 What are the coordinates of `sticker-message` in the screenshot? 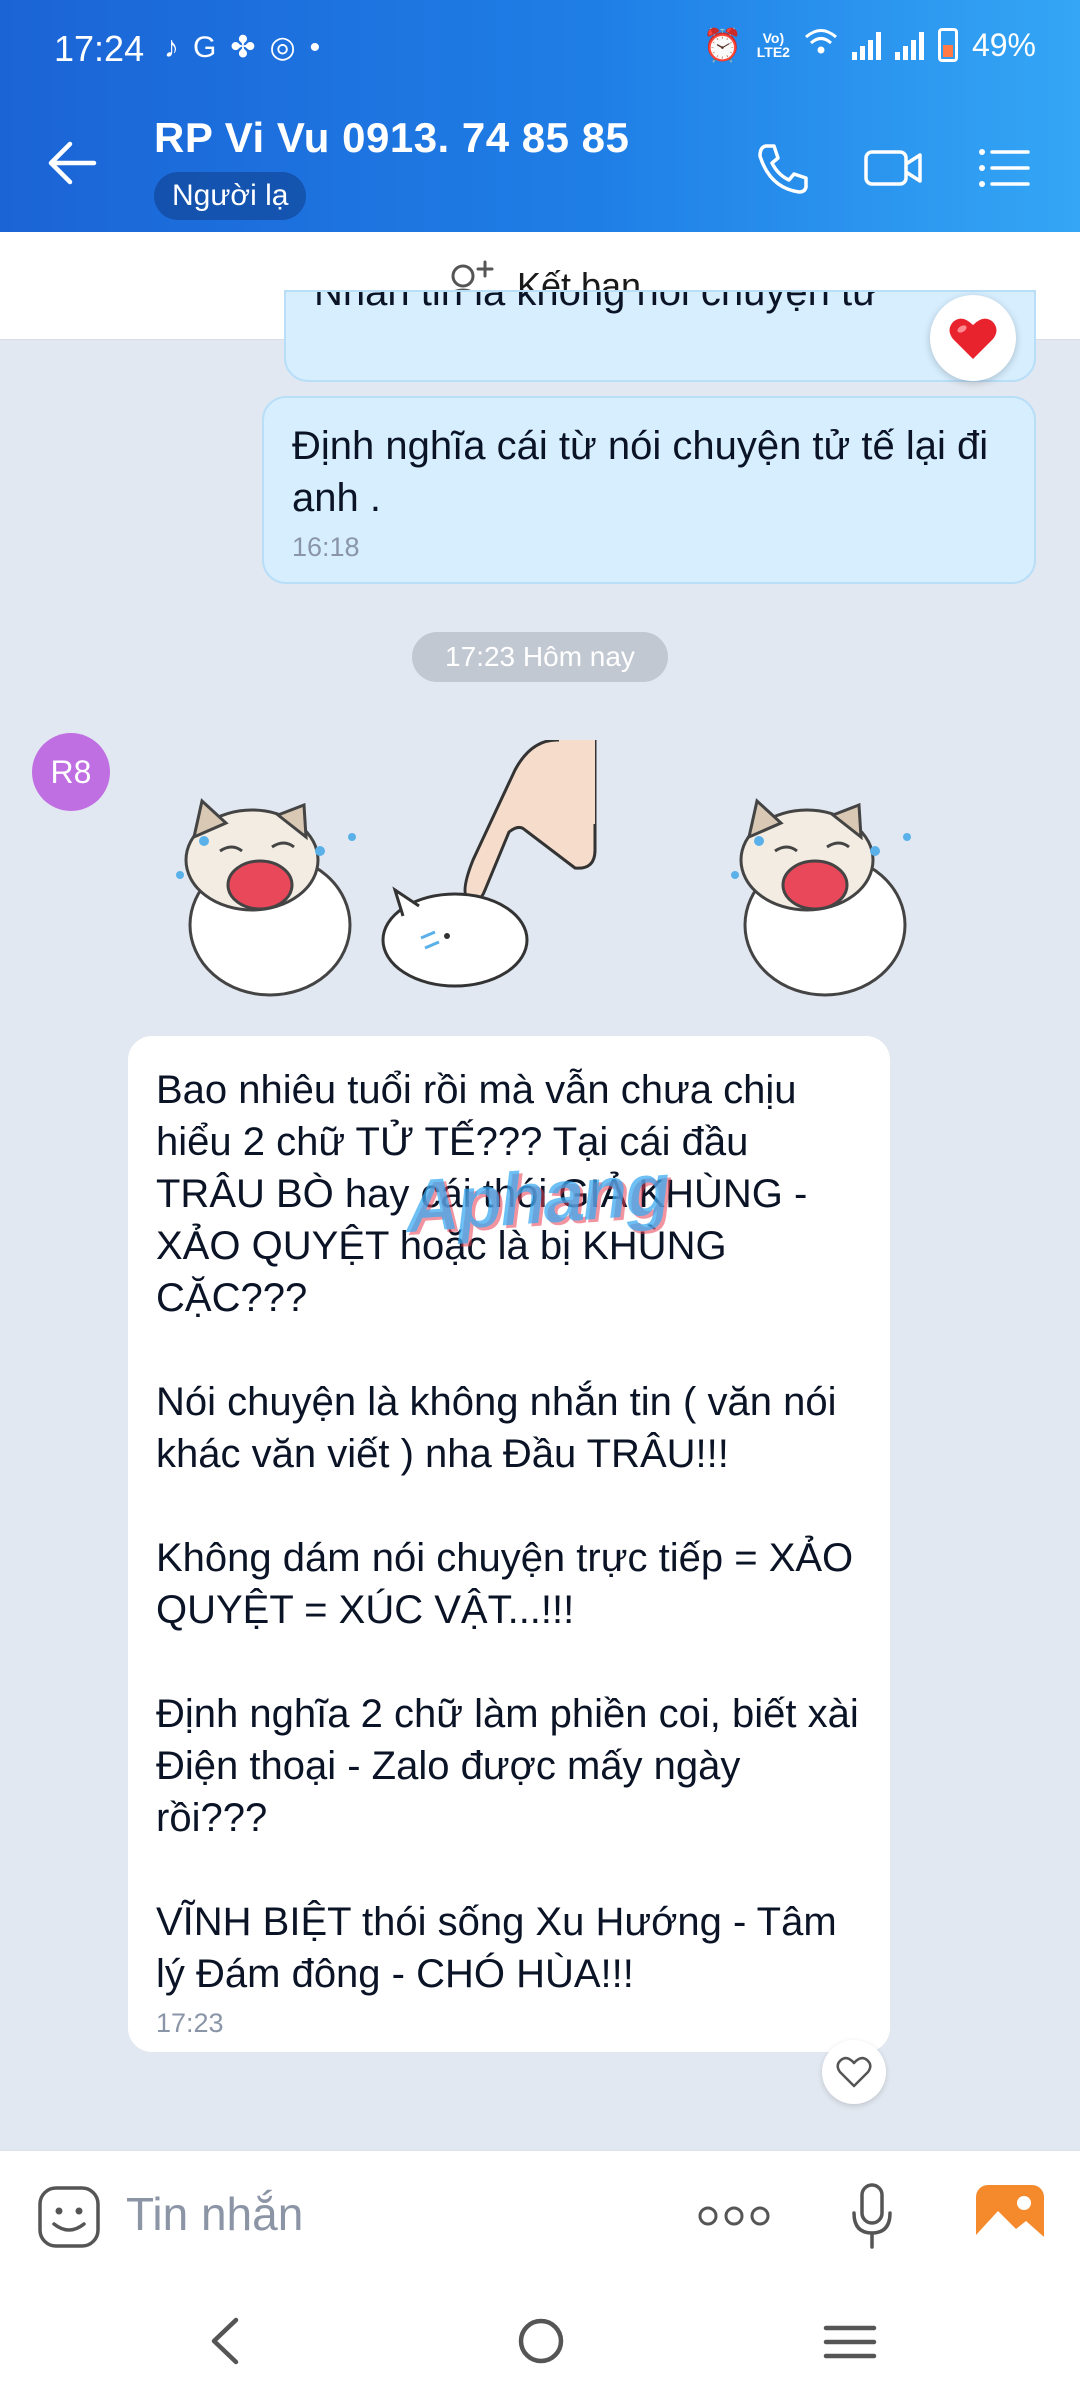 It's located at (545, 874).